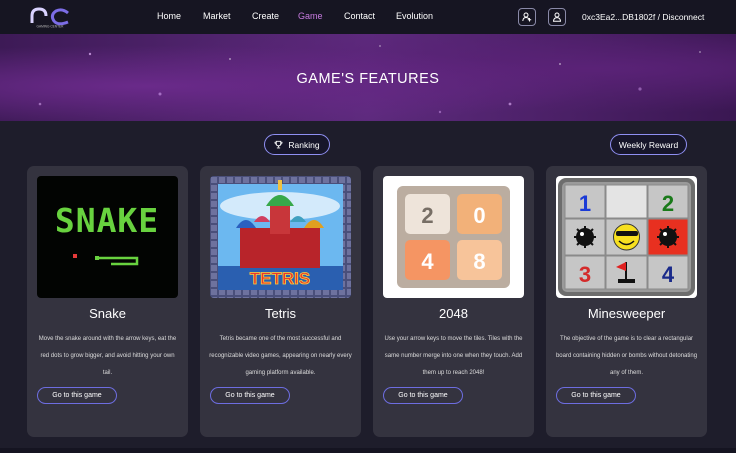 Image resolution: width=736 pixels, height=453 pixels. Describe the element at coordinates (50, 17) in the screenshot. I see `logo: GAMING CENTER` at that location.